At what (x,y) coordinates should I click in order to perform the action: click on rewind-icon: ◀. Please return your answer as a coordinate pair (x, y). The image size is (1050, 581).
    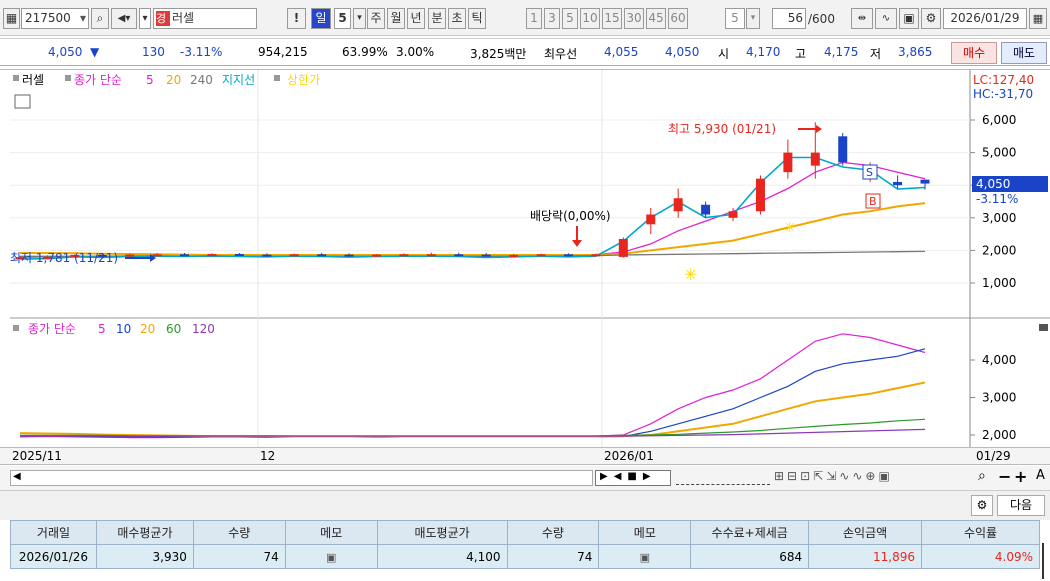
    Looking at the image, I should click on (621, 476).